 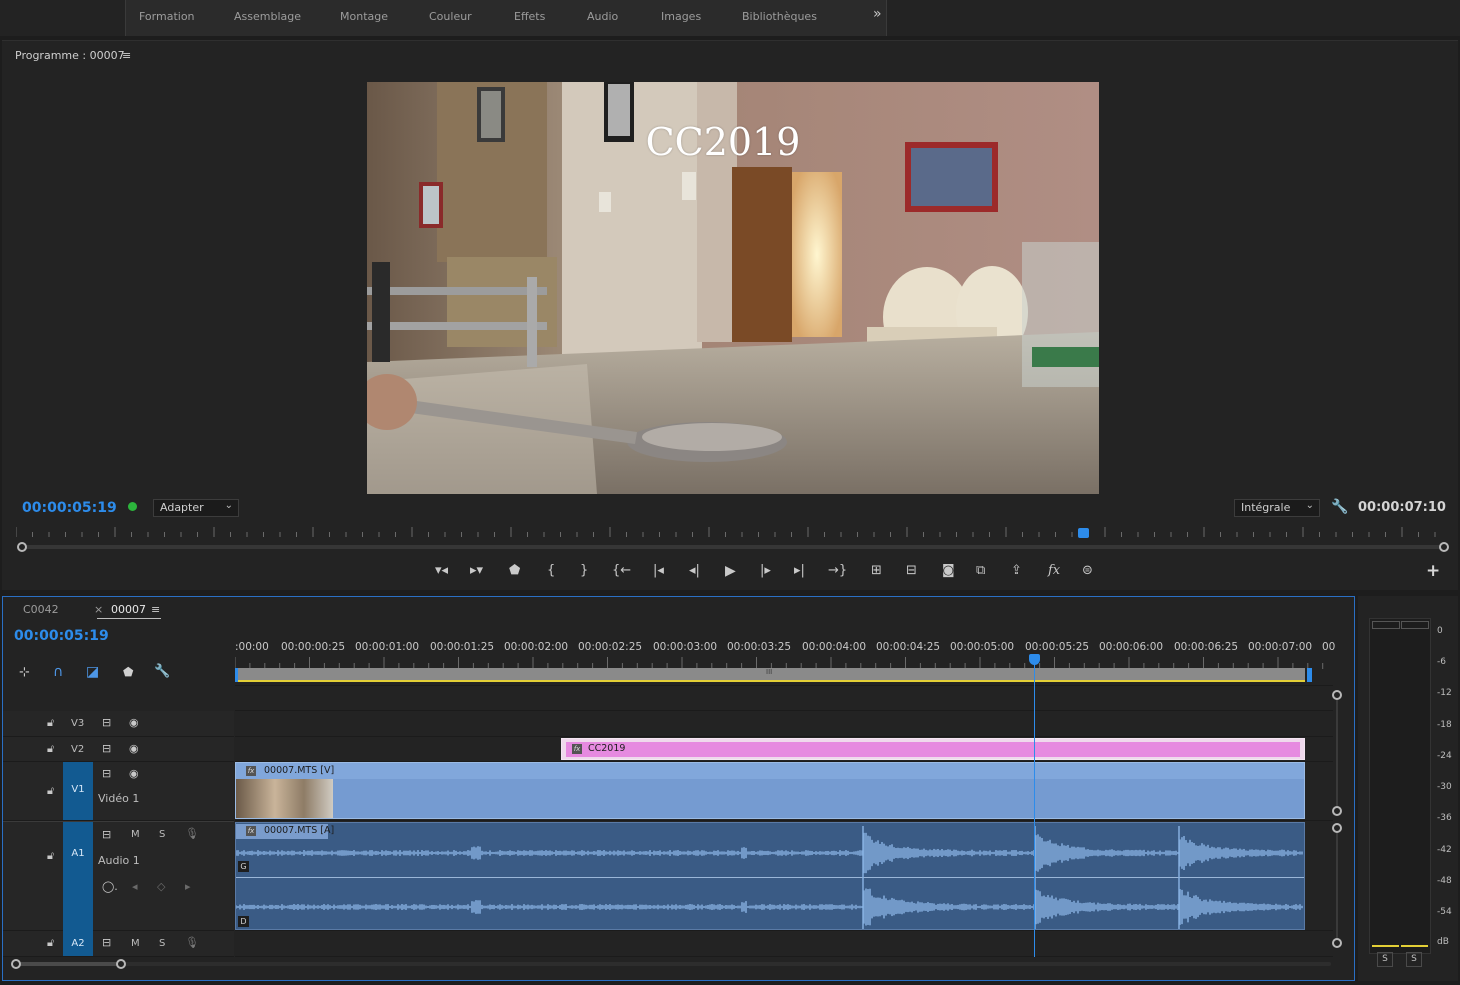 I want to click on program-monitor-menu-icon: ≡, so click(x=126, y=55).